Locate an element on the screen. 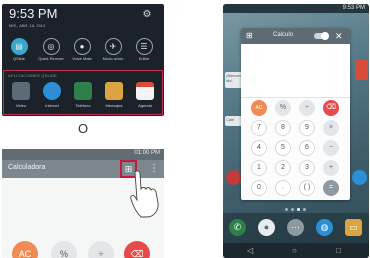 Image resolution: width=370 pixels, height=258 pixels. quick-setting-label: Quick Remote is located at coordinates (51, 58).